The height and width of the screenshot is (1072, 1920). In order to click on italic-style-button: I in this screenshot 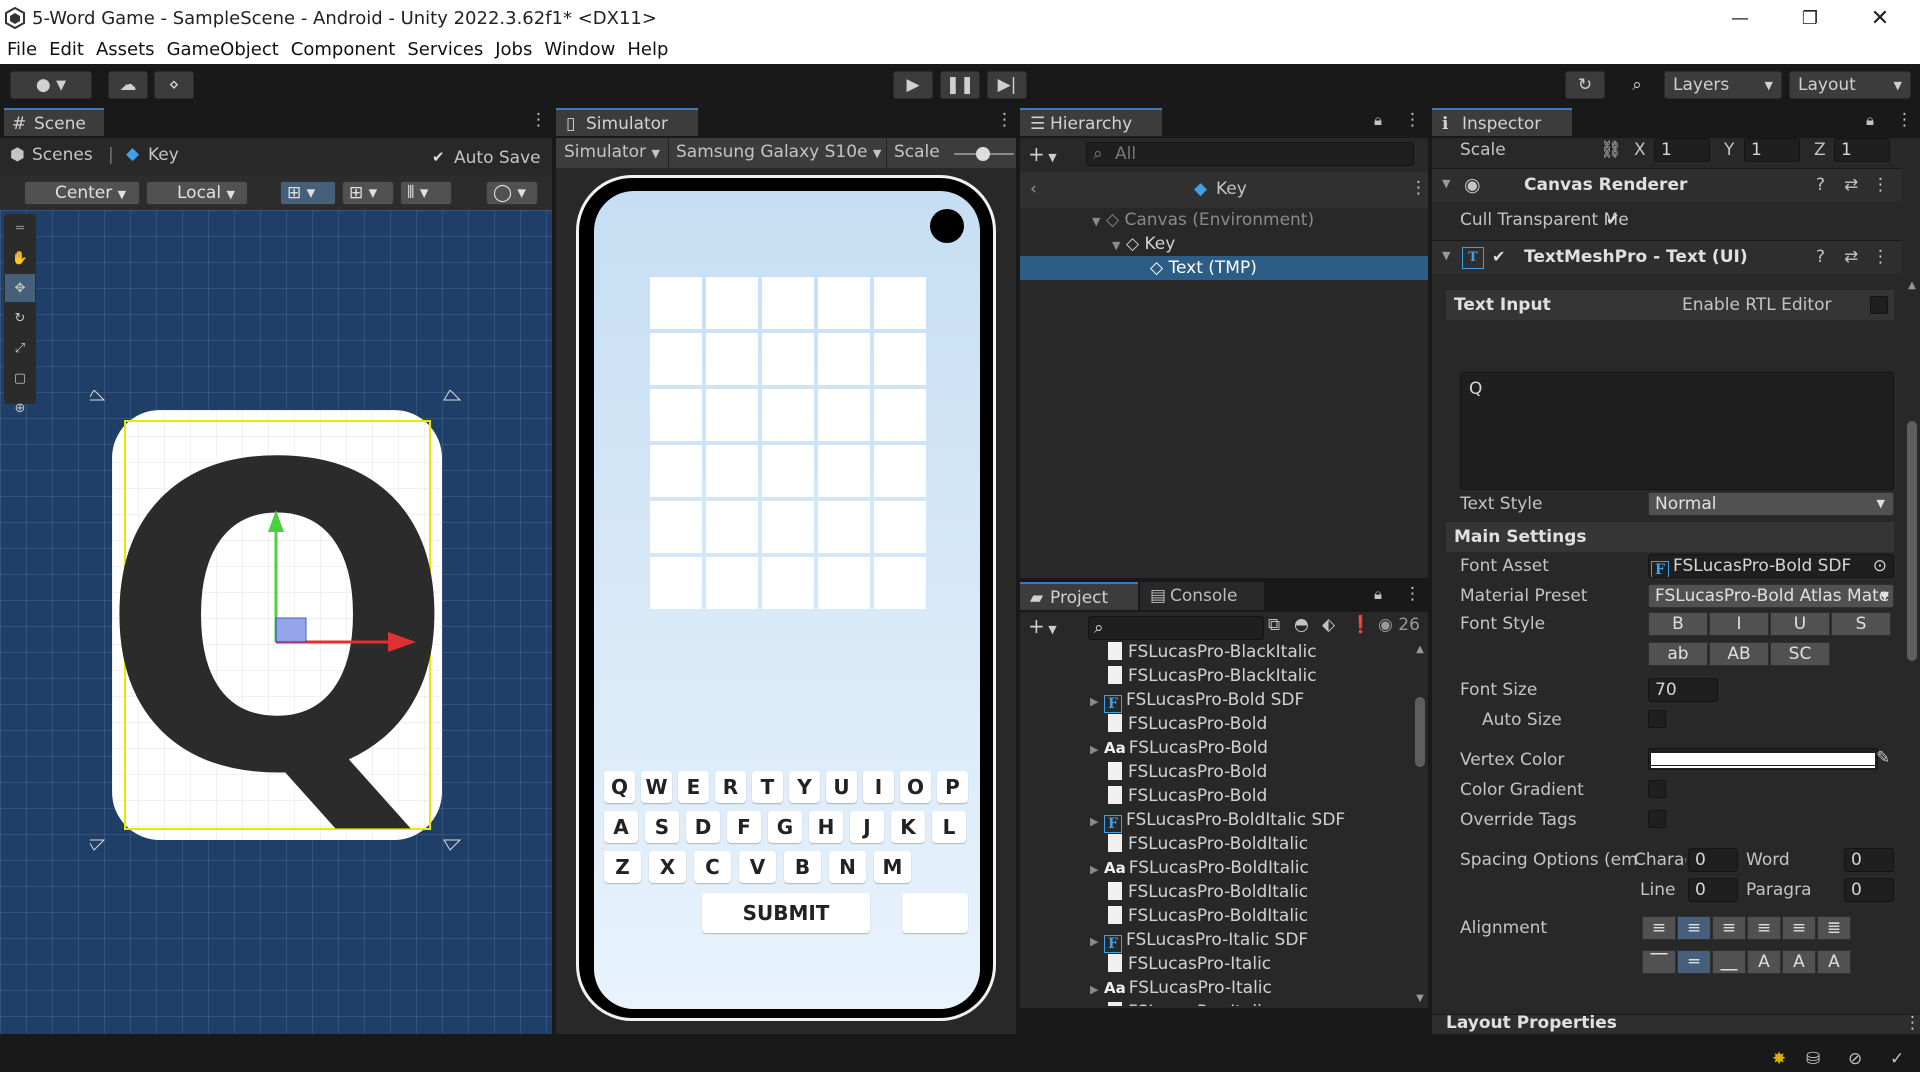, I will do `click(1739, 624)`.